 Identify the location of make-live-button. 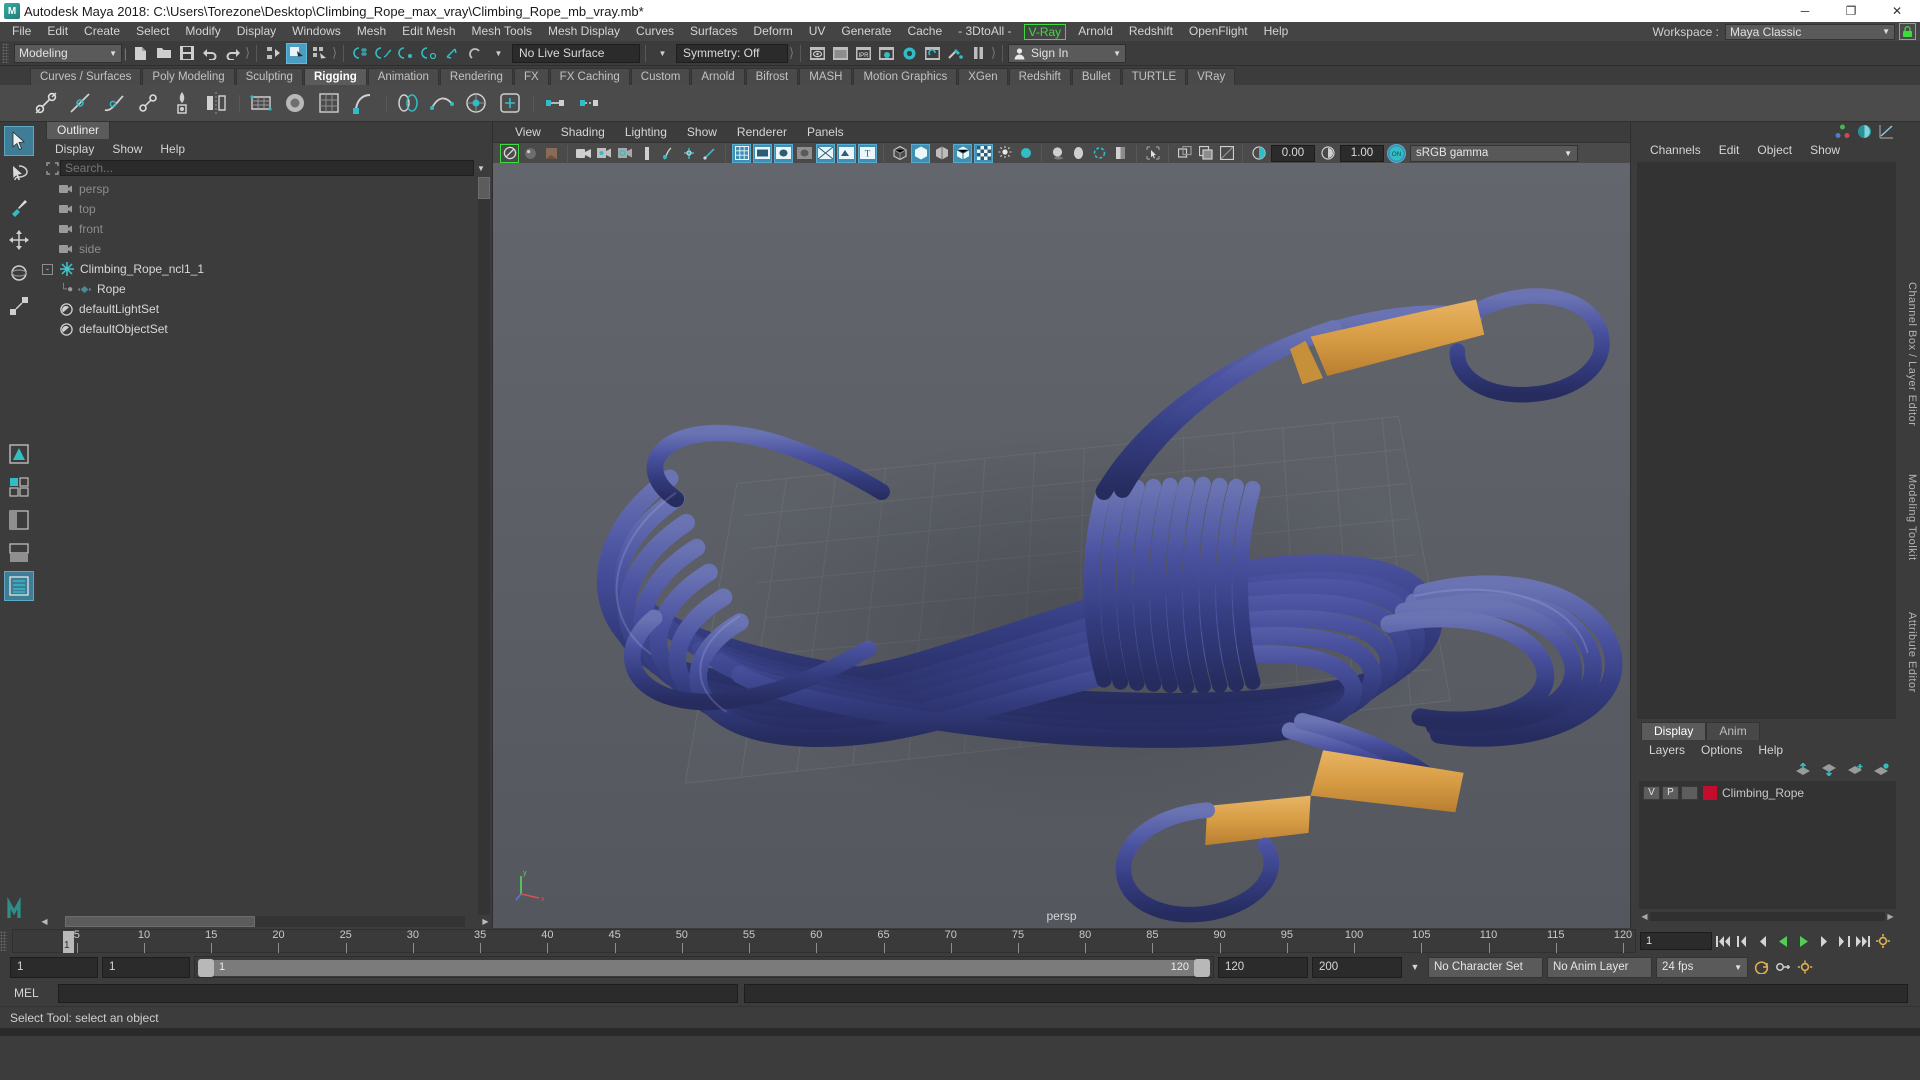
(475, 53).